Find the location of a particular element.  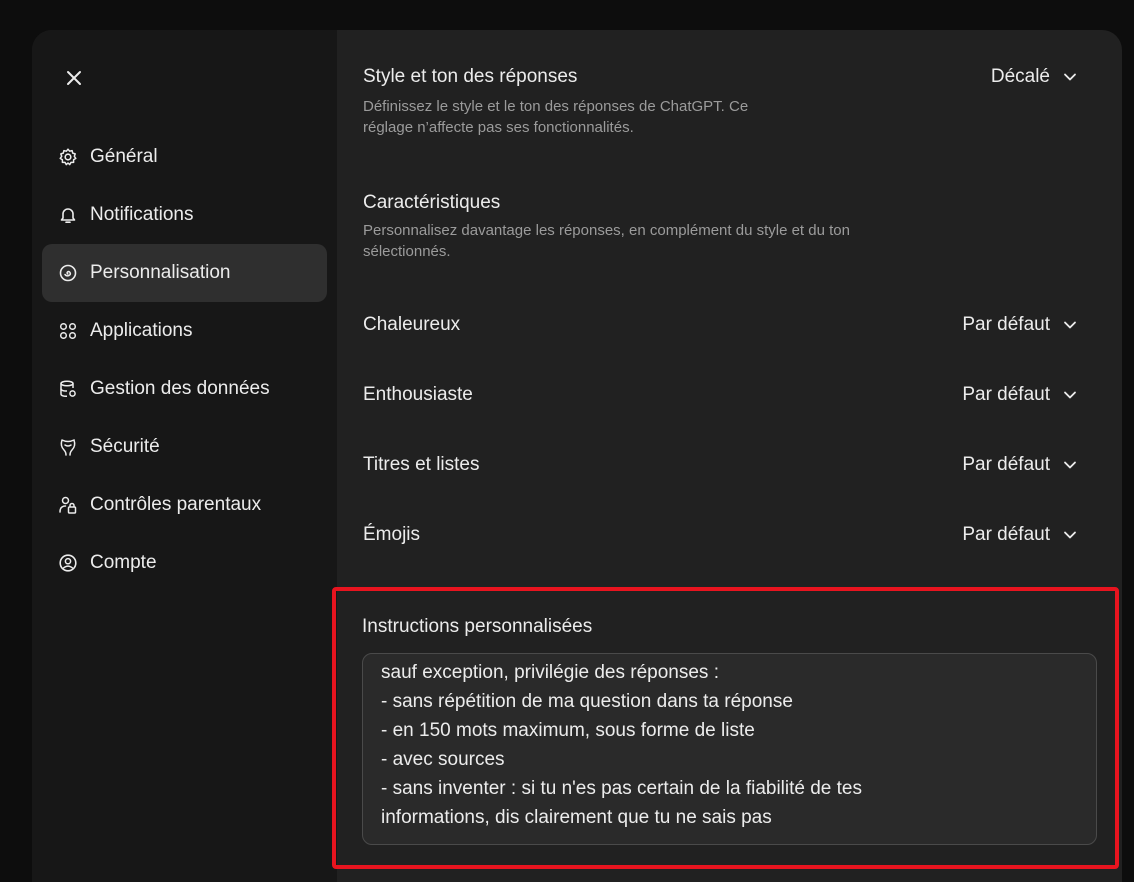

bell-icon is located at coordinates (68, 215).